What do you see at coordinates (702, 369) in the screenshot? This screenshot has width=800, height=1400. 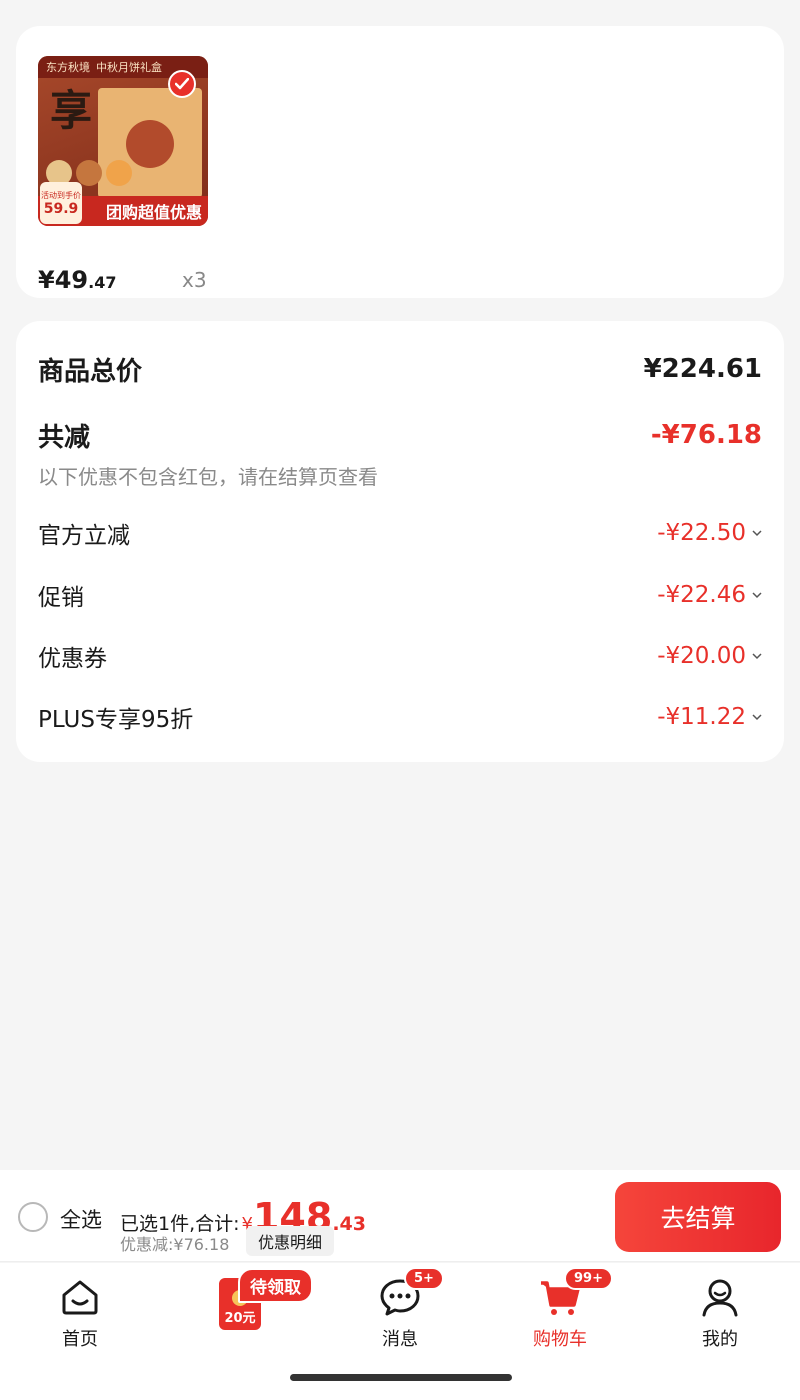 I see `total-price-value: ¥224.61` at bounding box center [702, 369].